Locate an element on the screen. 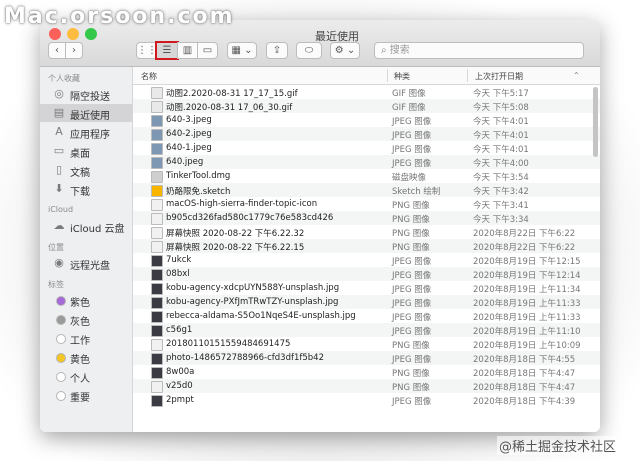 The width and height of the screenshot is (640, 461). desktop-icon: ▭ is located at coordinates (59, 150).